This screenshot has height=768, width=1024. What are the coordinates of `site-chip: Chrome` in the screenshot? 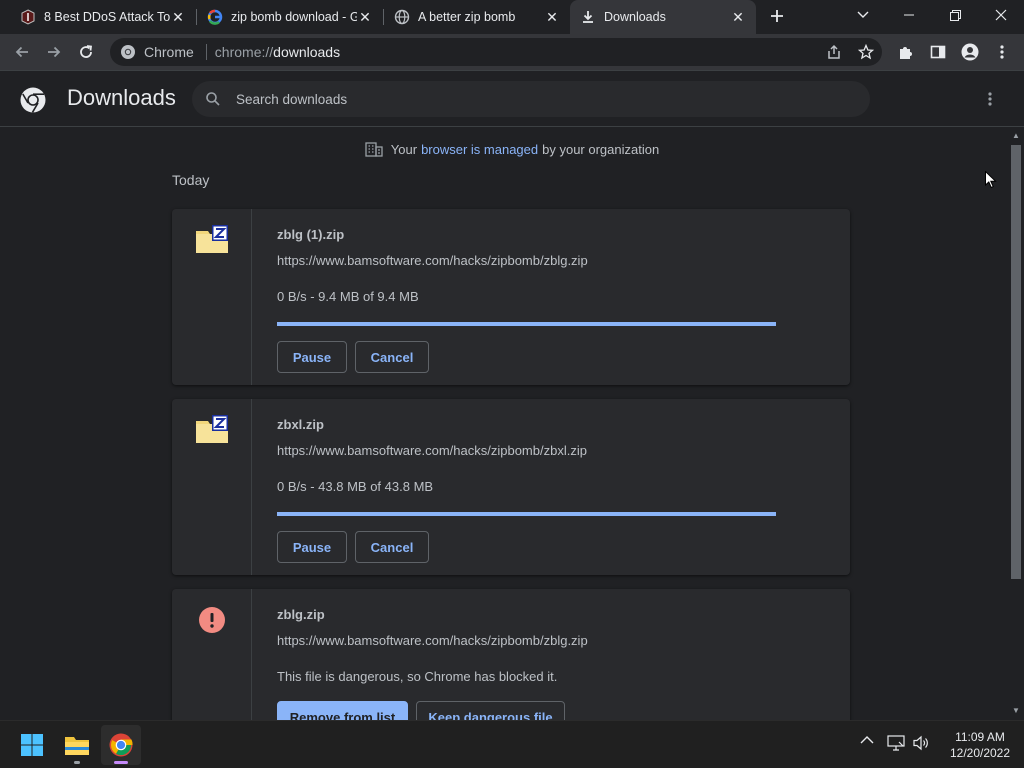 It's located at (152, 52).